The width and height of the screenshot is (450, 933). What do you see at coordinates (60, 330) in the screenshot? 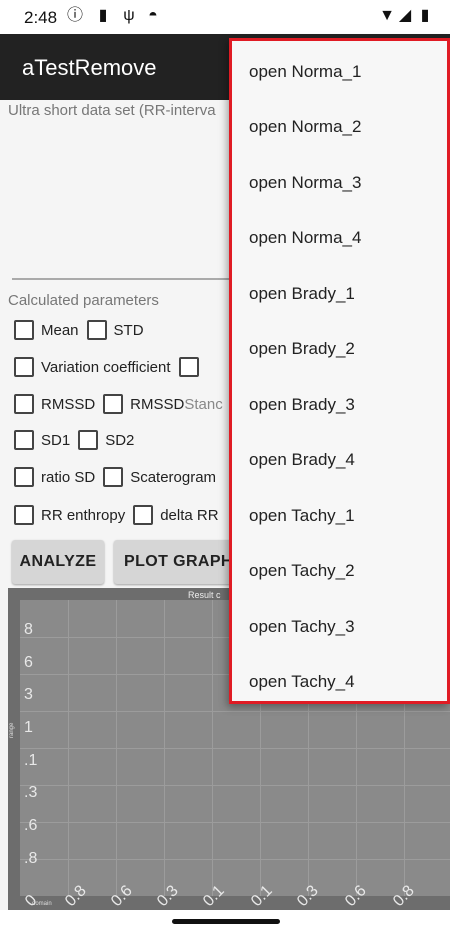
I see `mean-label: Mean` at bounding box center [60, 330].